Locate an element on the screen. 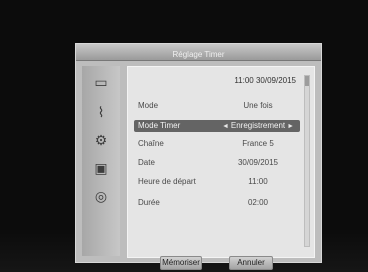 The height and width of the screenshot is (272, 368). field-mode: Mode Une fois is located at coordinates (217, 106).